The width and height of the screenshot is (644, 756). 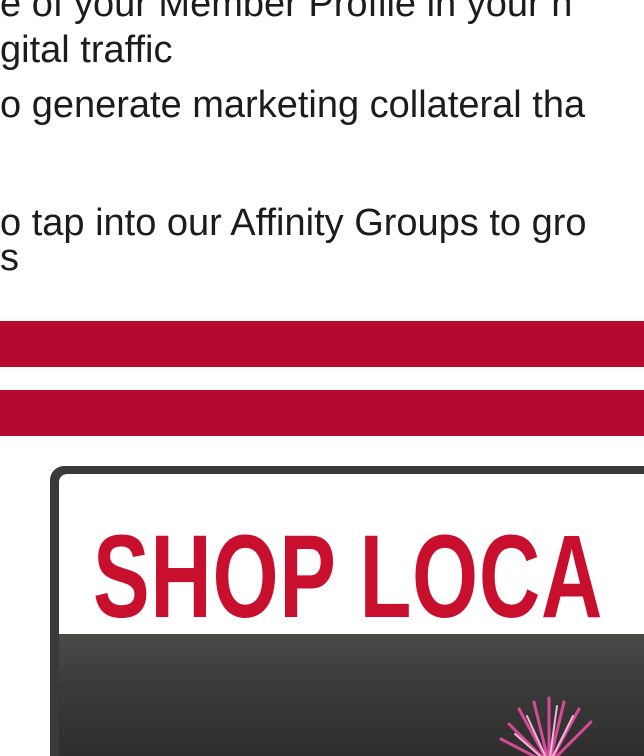 I want to click on text-line-3: o generate marketing collateral tha, so click(x=293, y=105).